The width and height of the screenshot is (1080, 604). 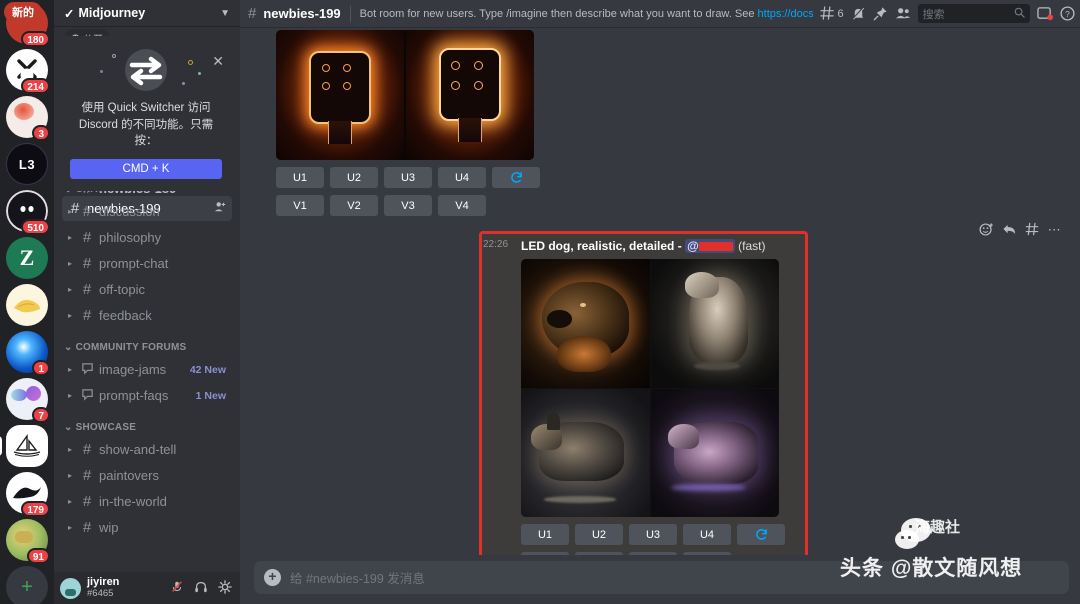 What do you see at coordinates (147, 449) in the screenshot?
I see `sidebar-item-show-and-tell: ▸ # show-and-tell` at bounding box center [147, 449].